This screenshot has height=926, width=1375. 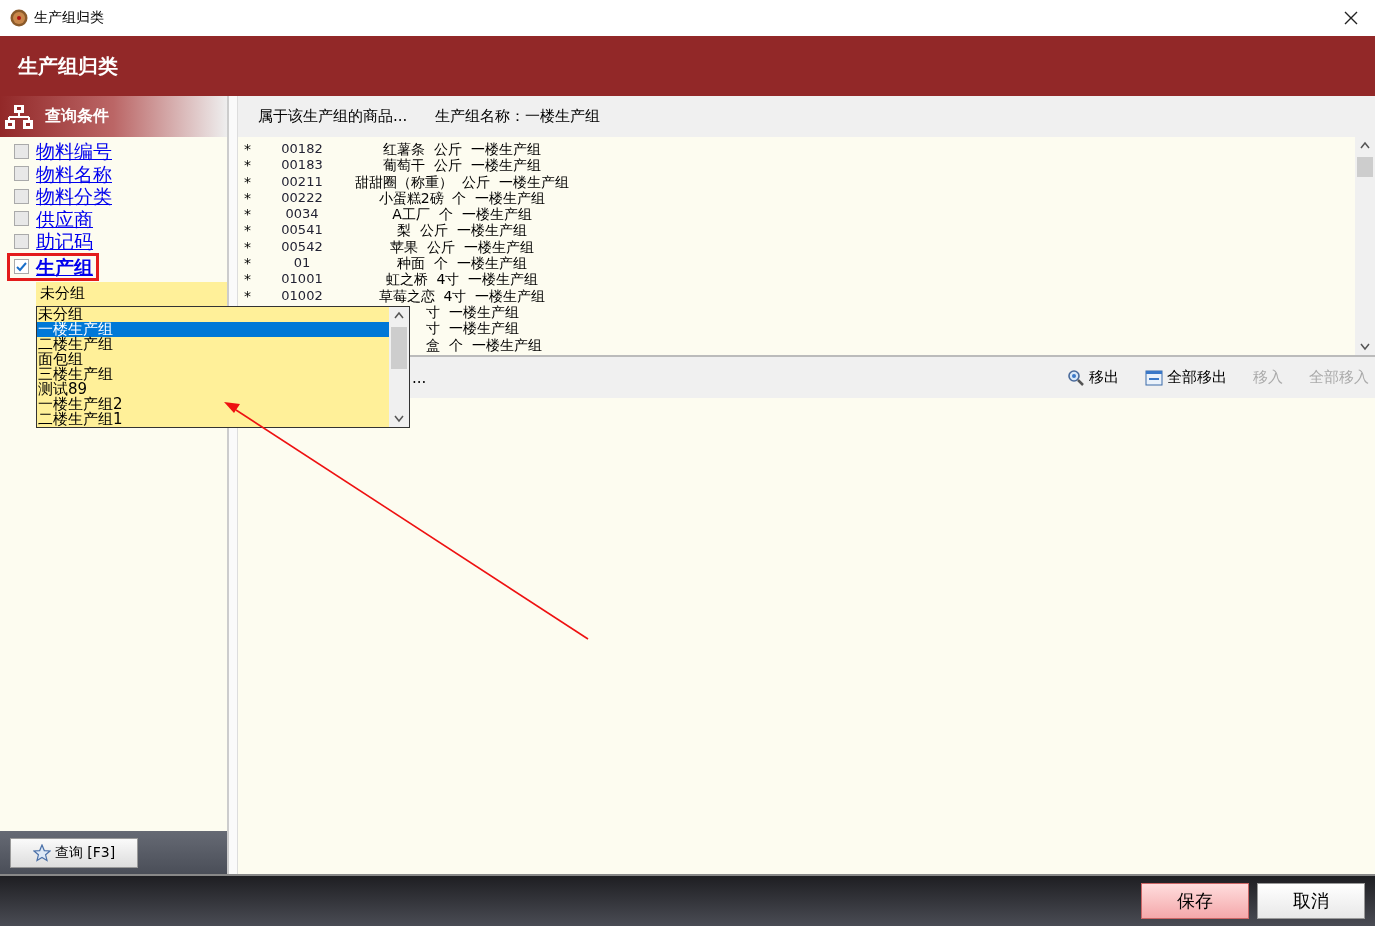 What do you see at coordinates (484, 344) in the screenshot?
I see `item-text: 盒 个 一楼生产组` at bounding box center [484, 344].